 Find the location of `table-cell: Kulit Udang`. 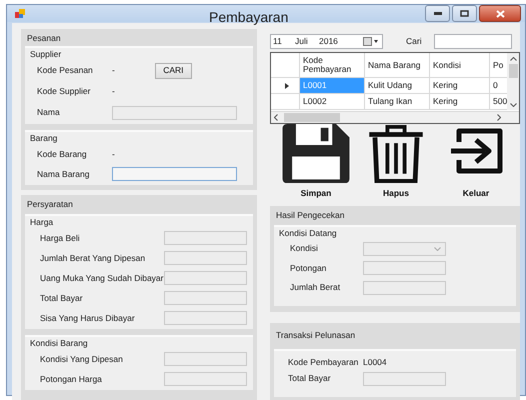

table-cell: Kulit Udang is located at coordinates (397, 86).